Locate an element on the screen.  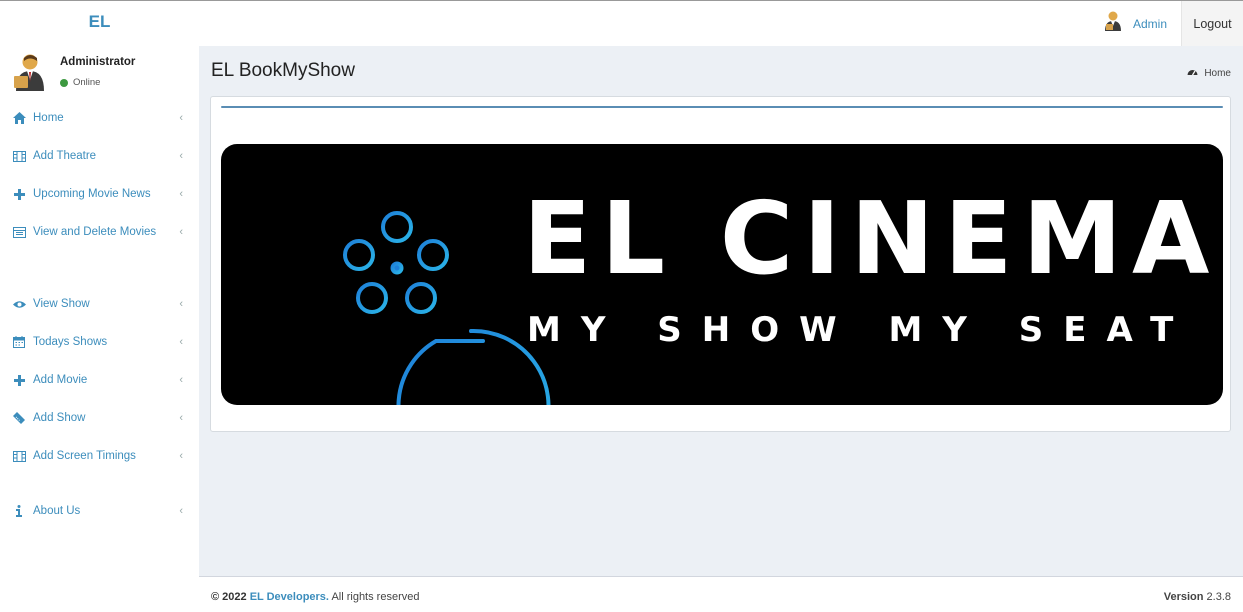
box-divider is located at coordinates (722, 107).